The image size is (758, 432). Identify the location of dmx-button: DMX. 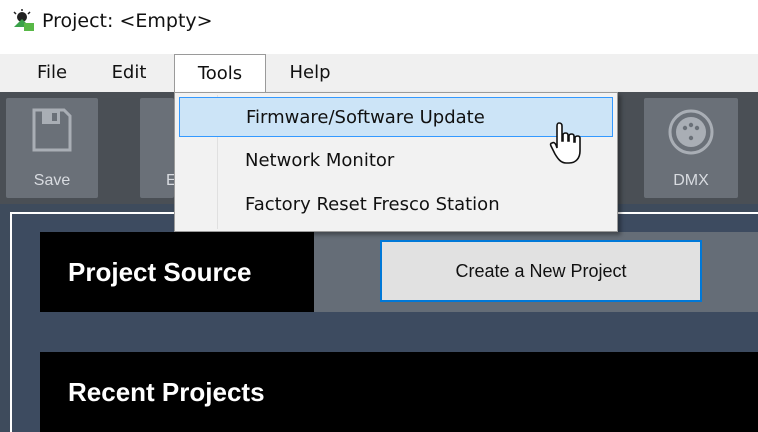
(691, 148).